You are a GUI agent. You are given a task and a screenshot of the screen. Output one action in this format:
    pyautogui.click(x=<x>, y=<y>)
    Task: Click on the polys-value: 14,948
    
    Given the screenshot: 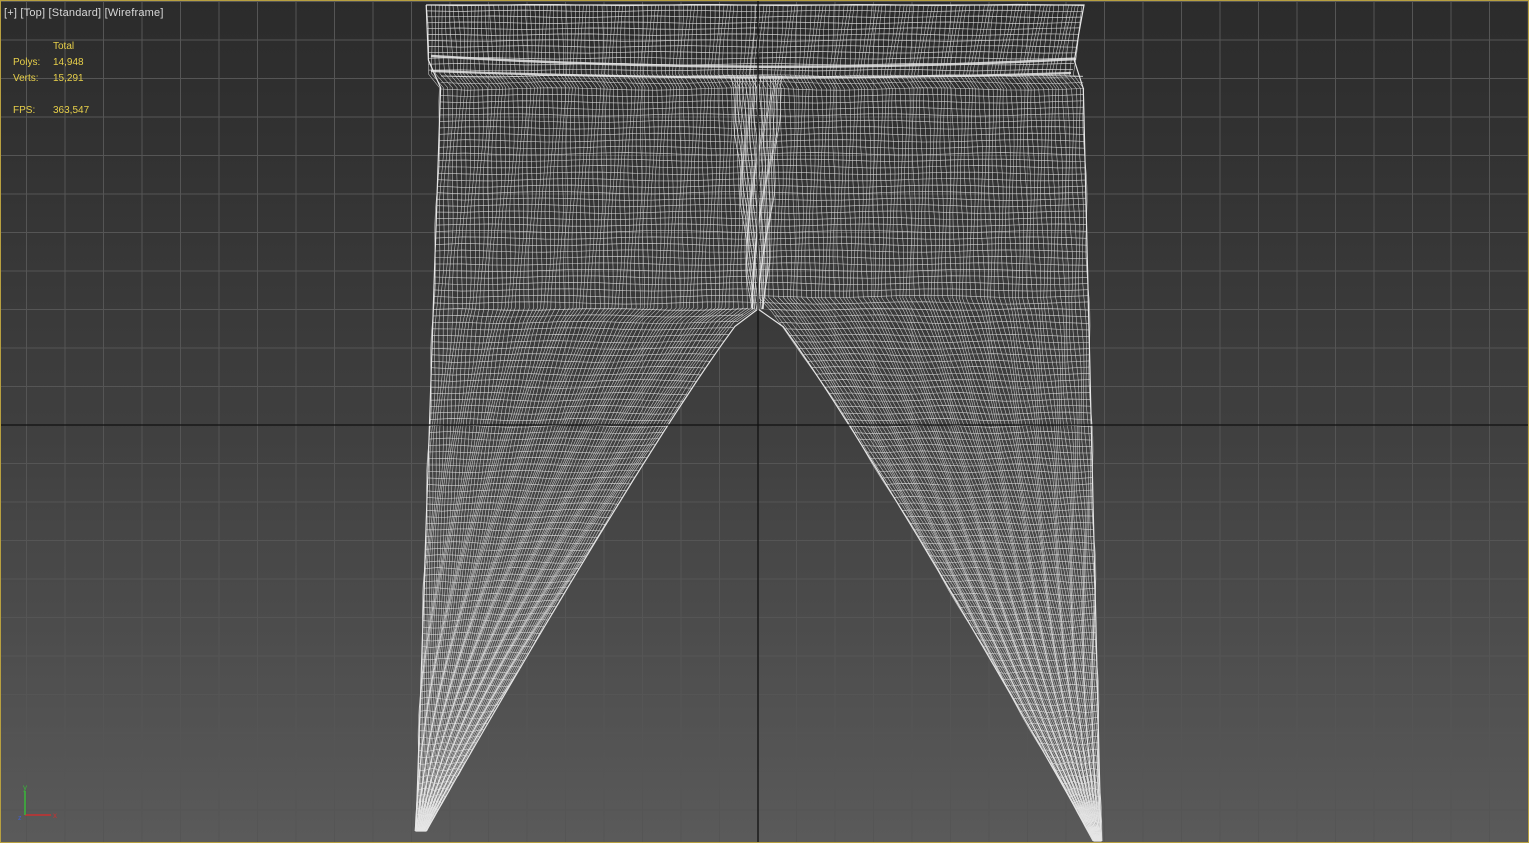 What is the action you would take?
    pyautogui.click(x=68, y=62)
    